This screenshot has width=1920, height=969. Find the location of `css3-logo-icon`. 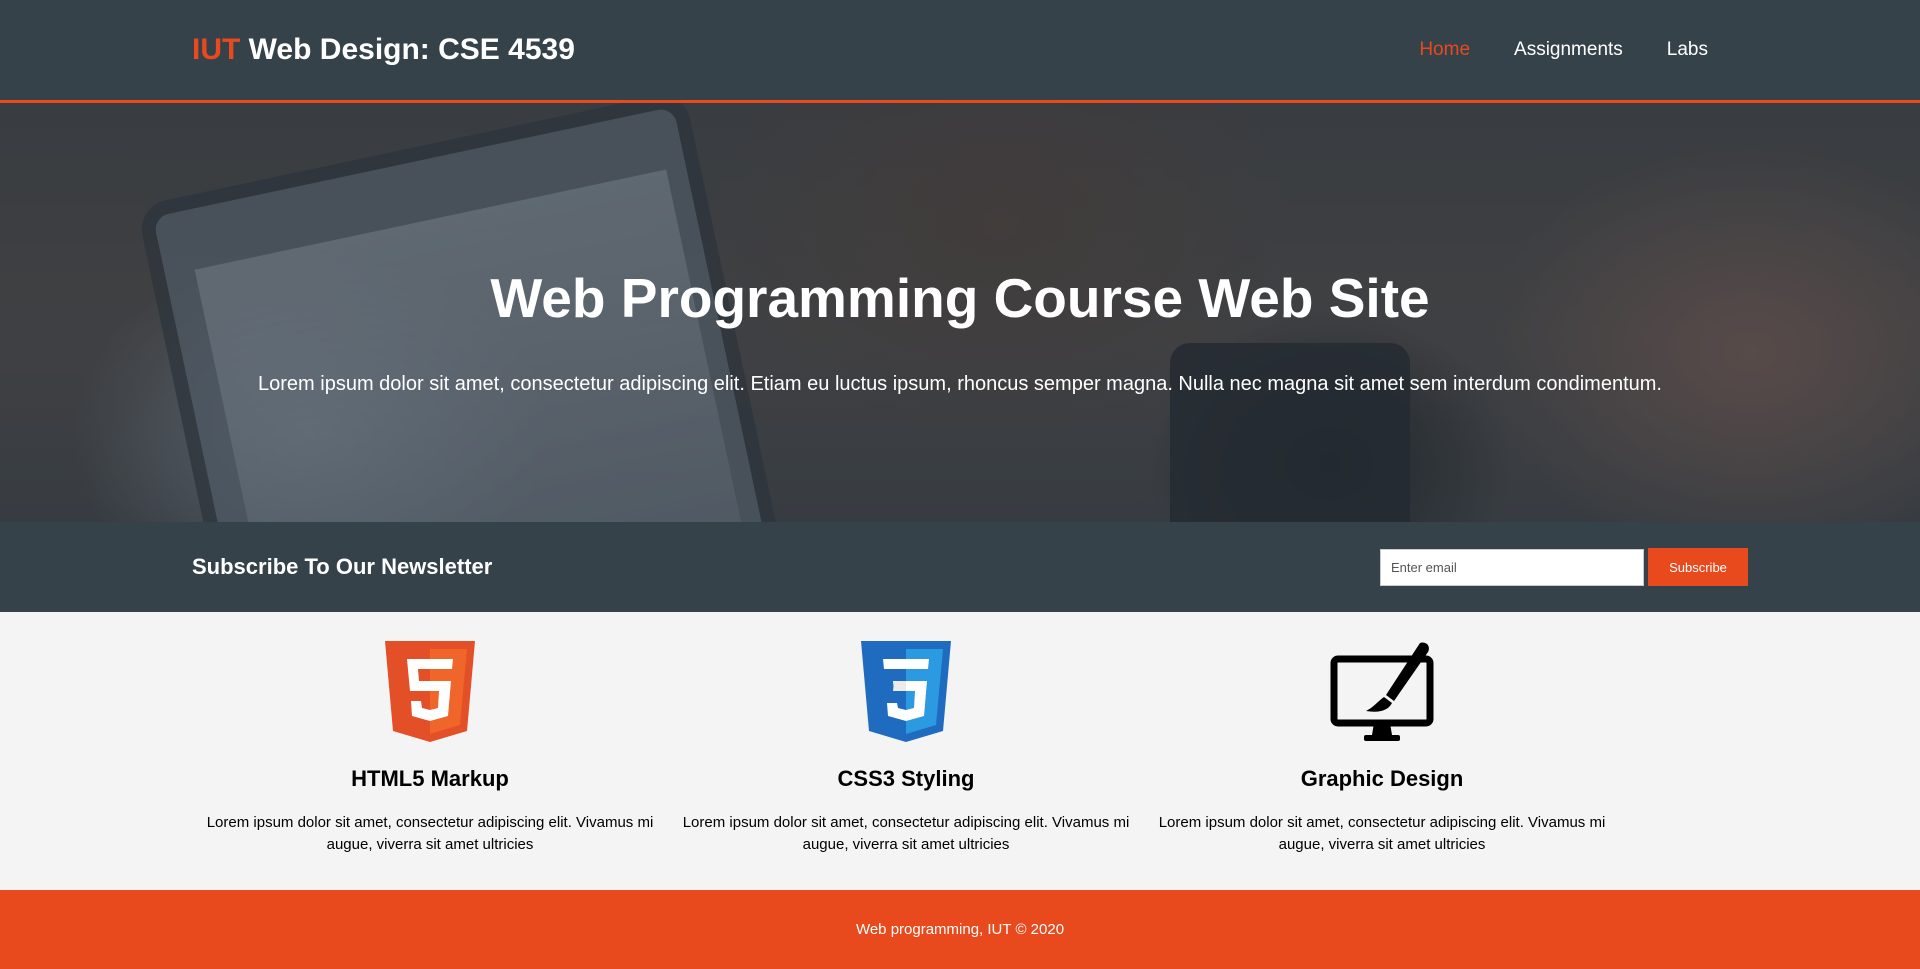

css3-logo-icon is located at coordinates (906, 691).